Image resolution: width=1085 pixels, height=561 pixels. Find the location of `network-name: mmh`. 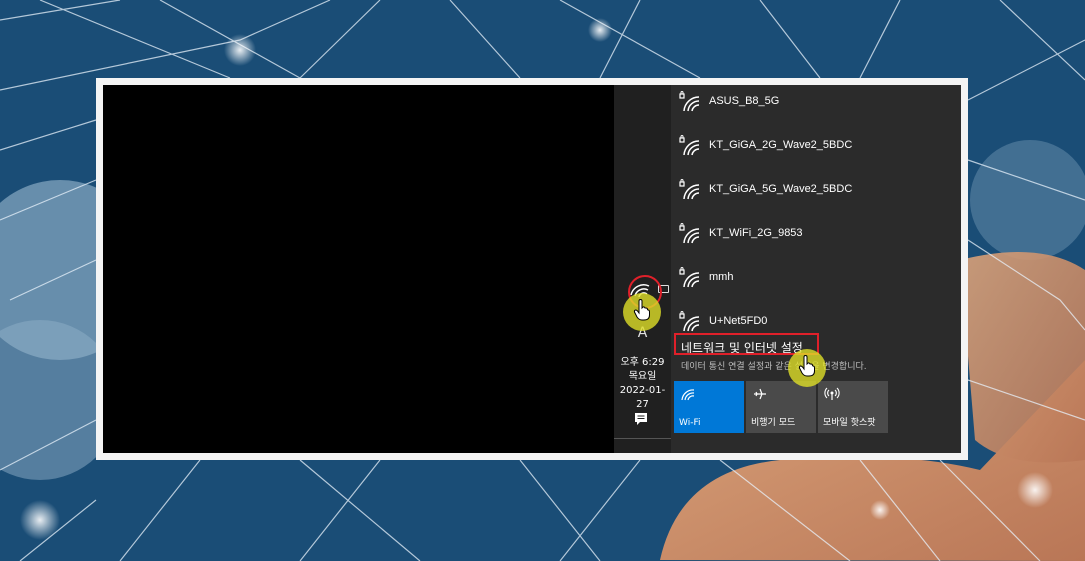

network-name: mmh is located at coordinates (721, 277).